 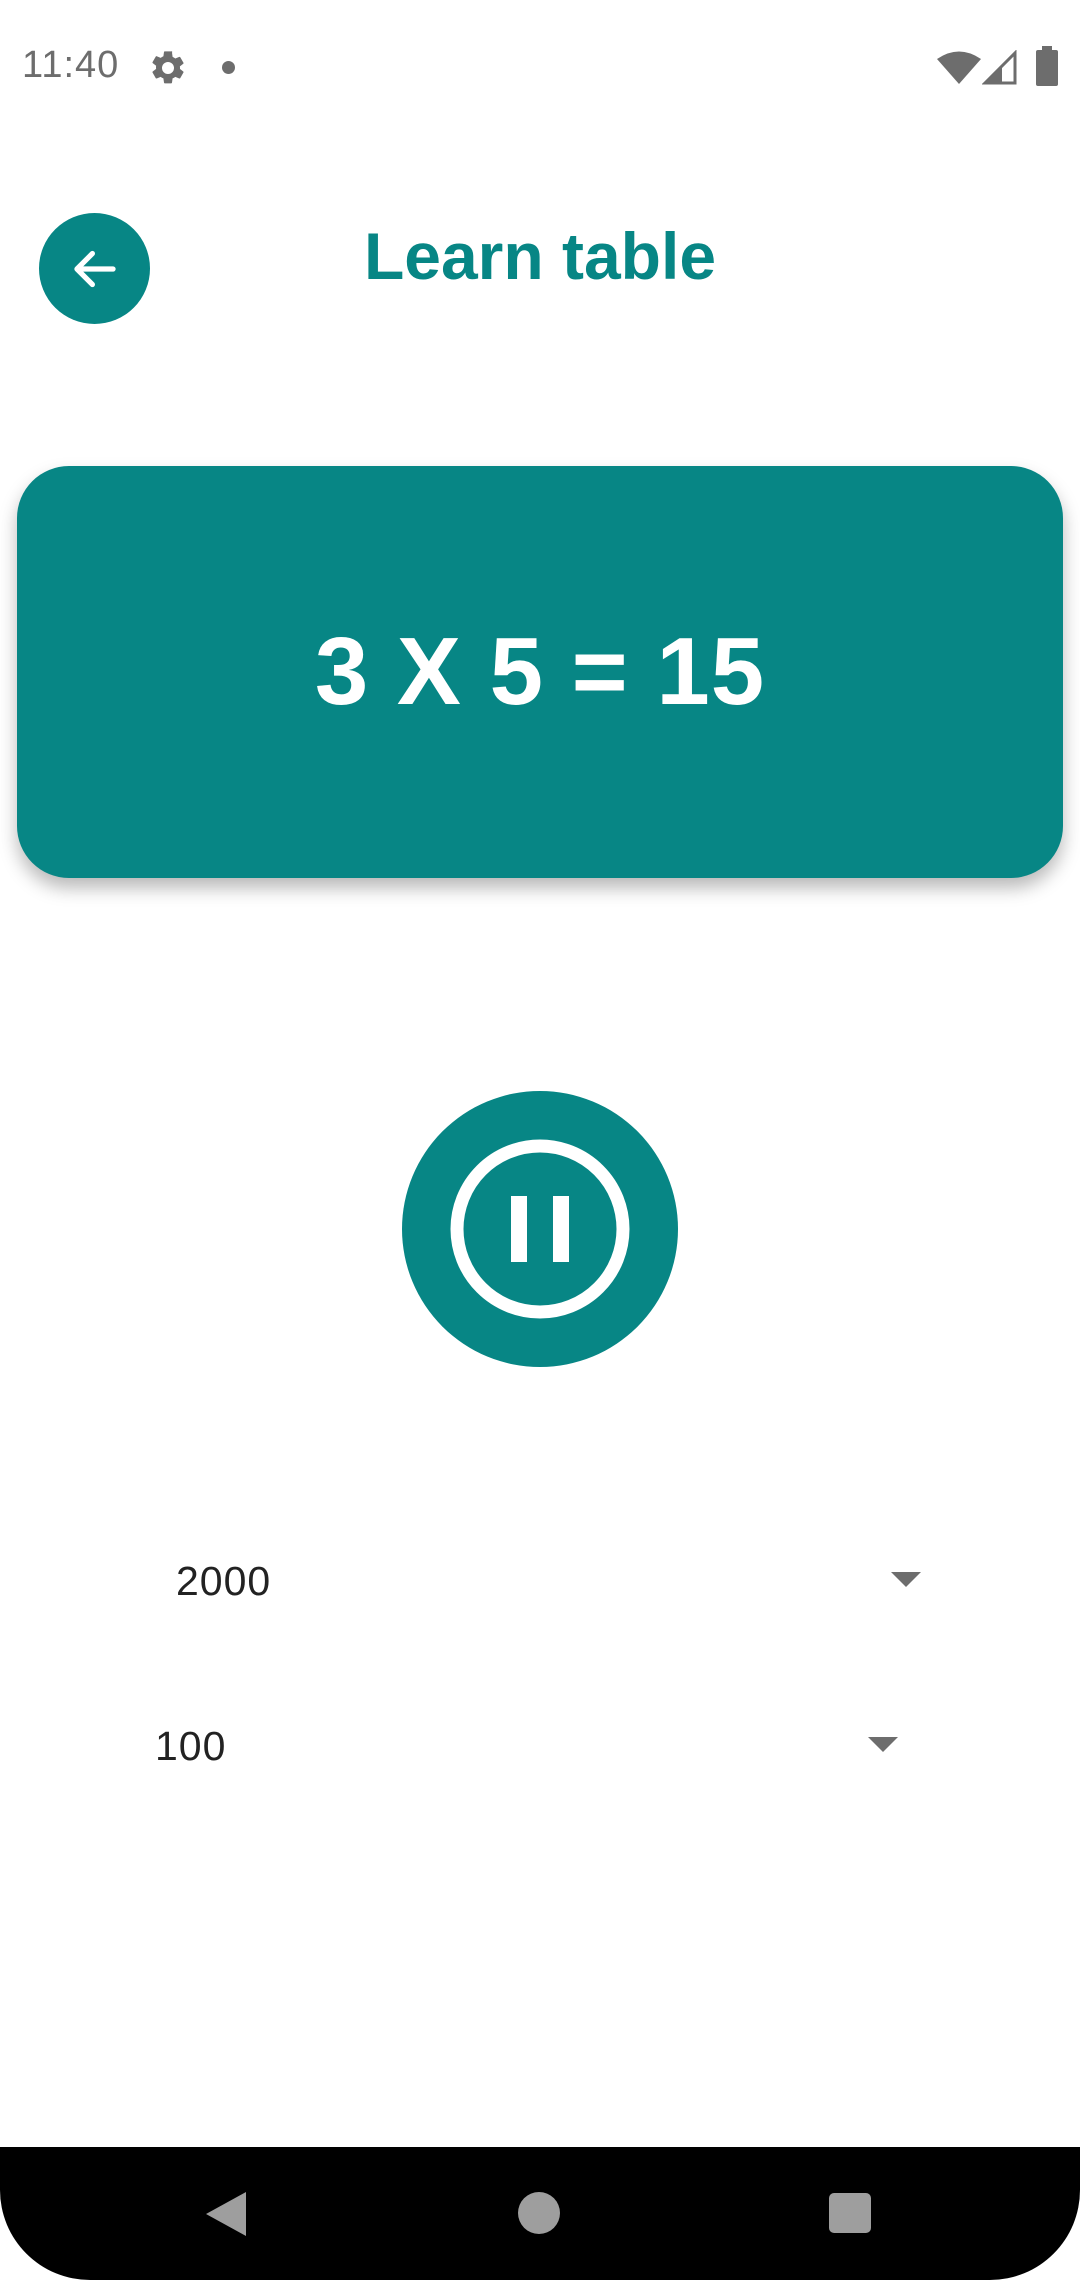 I want to click on nav-home-icon, so click(x=539, y=2213).